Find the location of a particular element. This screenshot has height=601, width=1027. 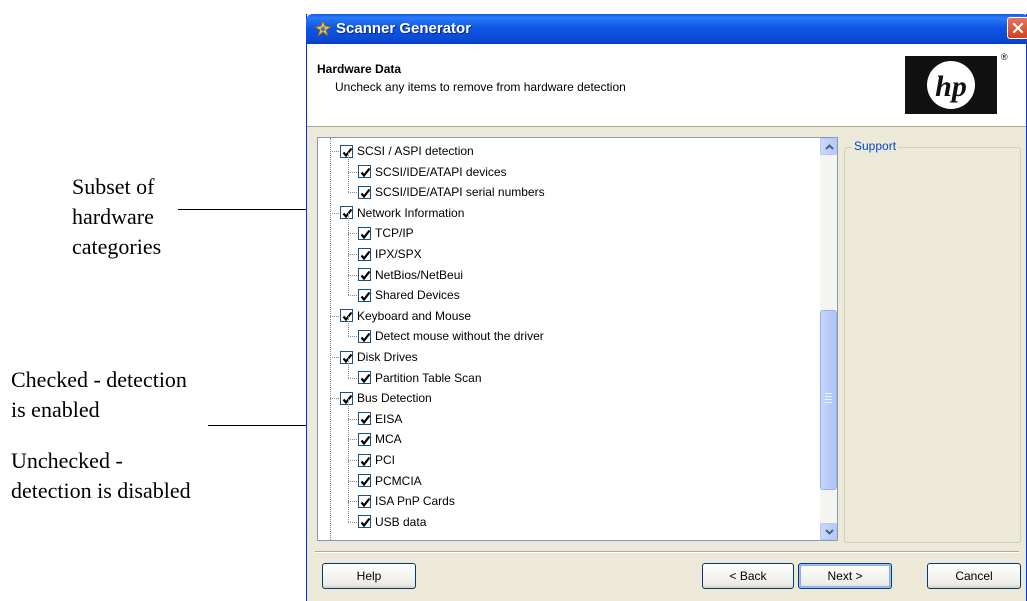

tree-item-label: IPX/SPX is located at coordinates (398, 254).